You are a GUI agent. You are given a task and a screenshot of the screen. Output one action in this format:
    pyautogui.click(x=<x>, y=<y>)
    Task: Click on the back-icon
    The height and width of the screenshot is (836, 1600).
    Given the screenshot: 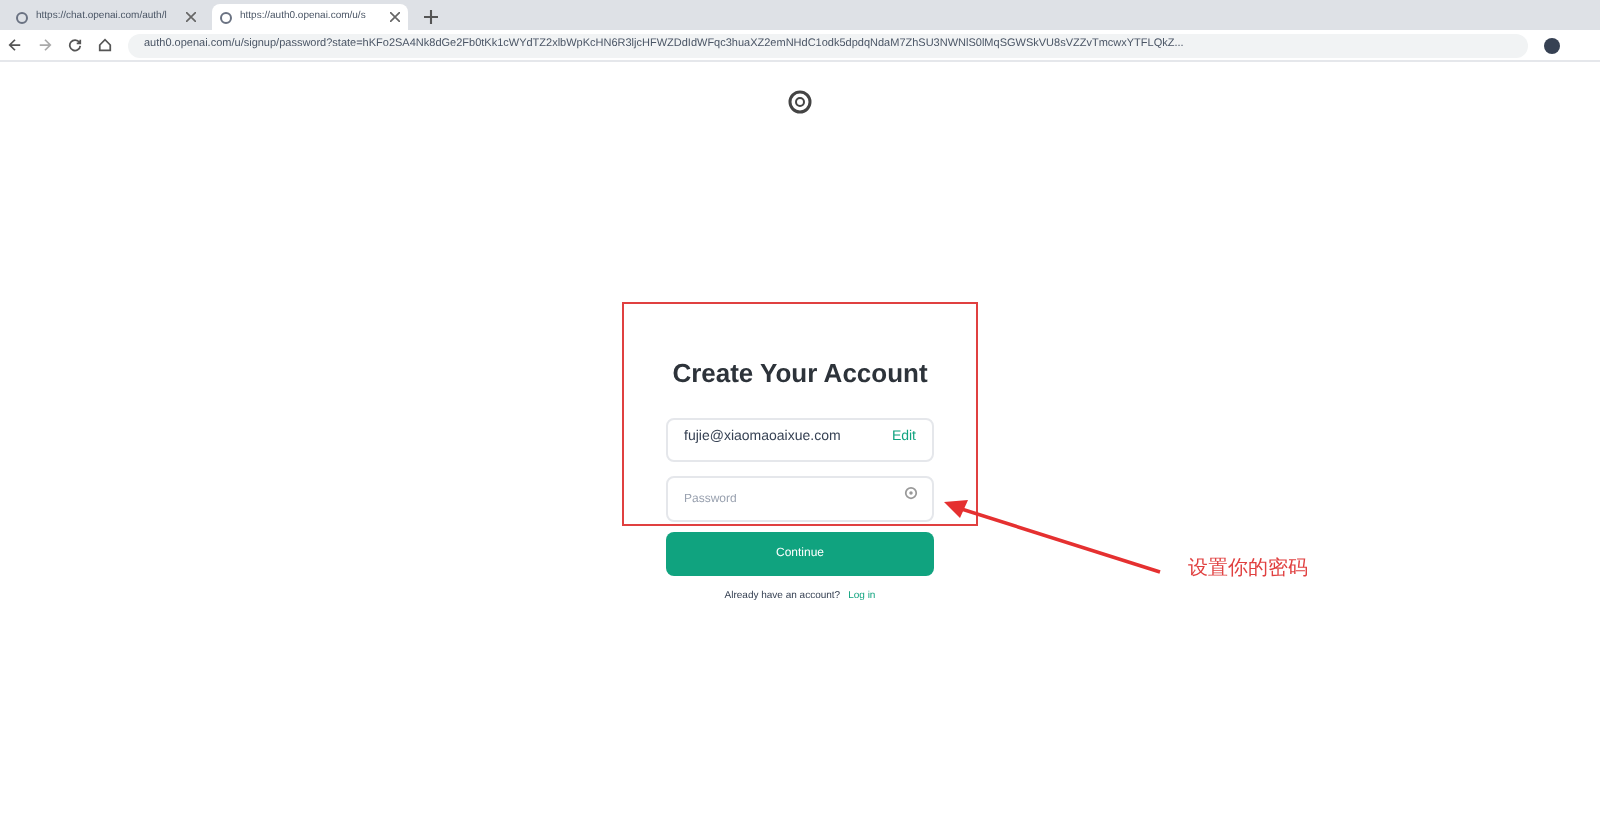 What is the action you would take?
    pyautogui.click(x=15, y=45)
    